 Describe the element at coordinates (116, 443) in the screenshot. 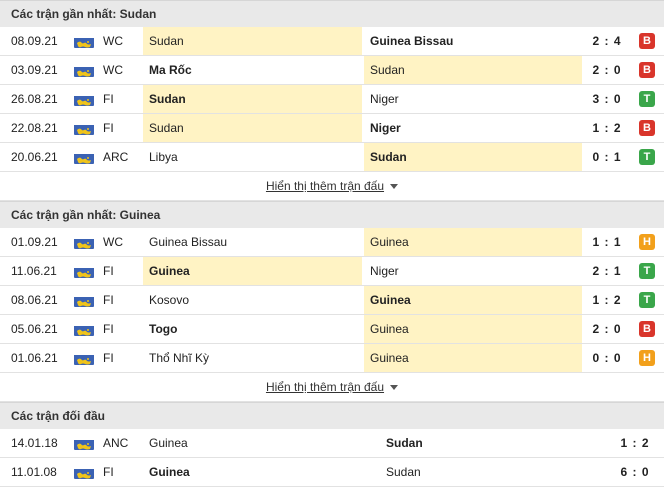

I see `competition-code: ANC` at that location.